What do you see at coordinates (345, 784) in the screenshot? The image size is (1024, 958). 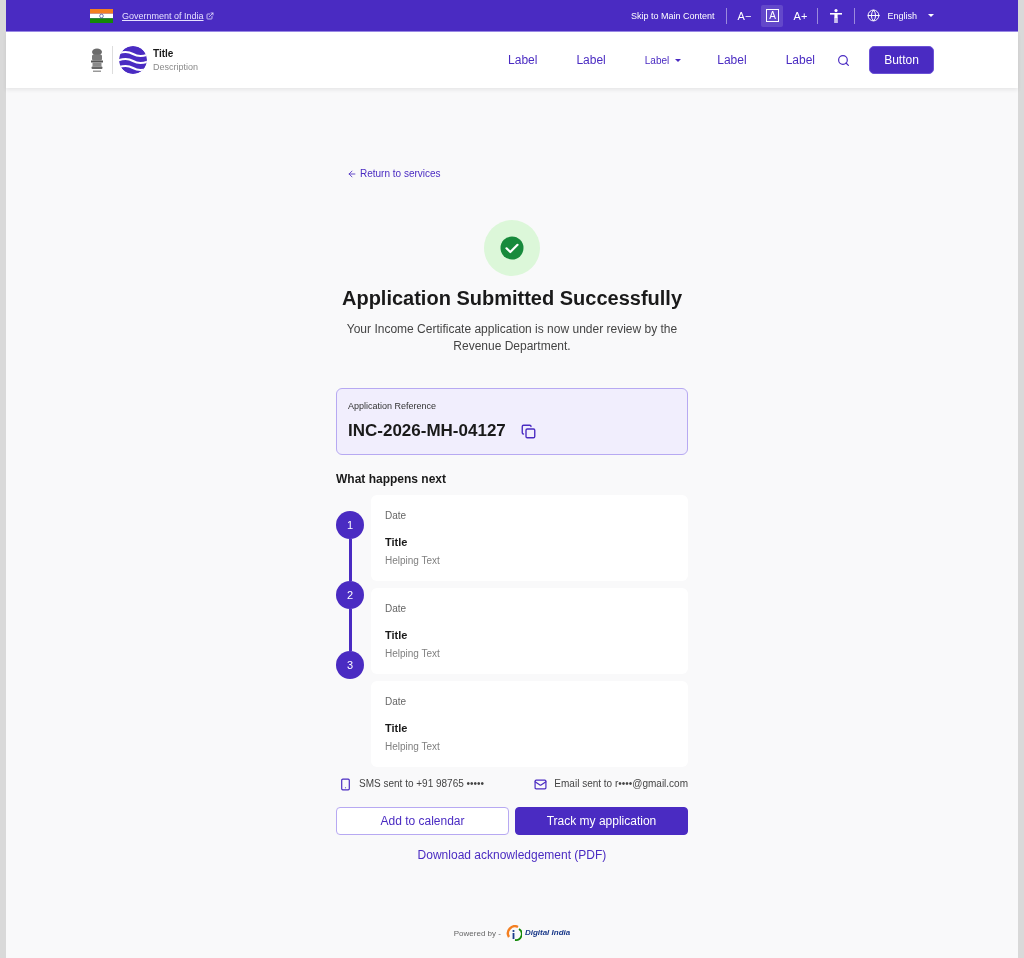 I see `phone-icon` at bounding box center [345, 784].